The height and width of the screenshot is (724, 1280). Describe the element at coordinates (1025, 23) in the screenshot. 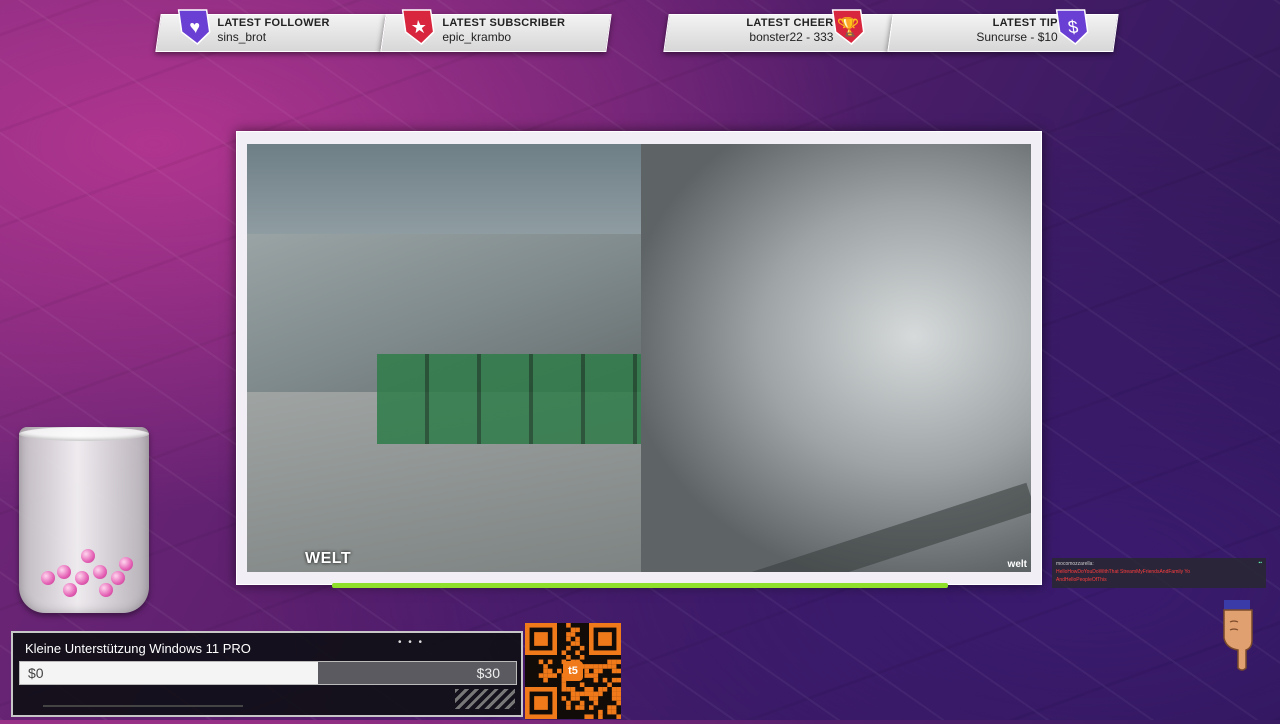

I see `latest-tip-title: LATEST TIP` at that location.